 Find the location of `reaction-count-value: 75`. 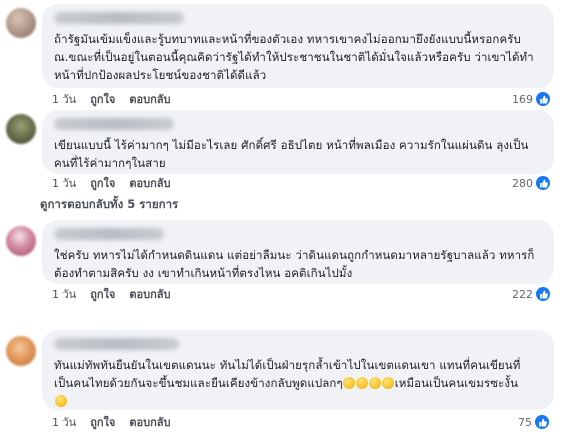

reaction-count-value: 75 is located at coordinates (525, 422).